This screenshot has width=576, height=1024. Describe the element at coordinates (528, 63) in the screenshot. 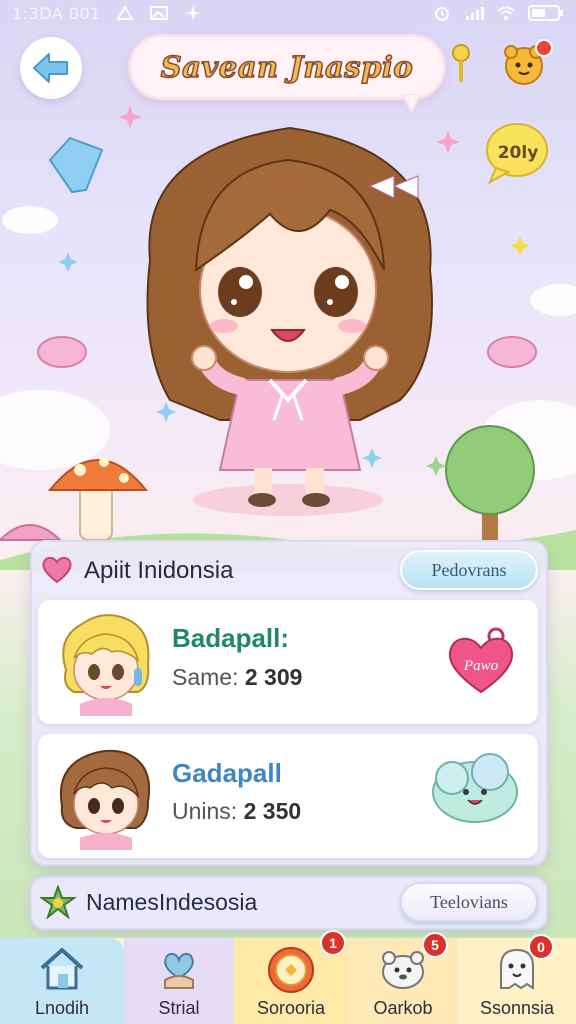

I see `mascot-icon` at that location.